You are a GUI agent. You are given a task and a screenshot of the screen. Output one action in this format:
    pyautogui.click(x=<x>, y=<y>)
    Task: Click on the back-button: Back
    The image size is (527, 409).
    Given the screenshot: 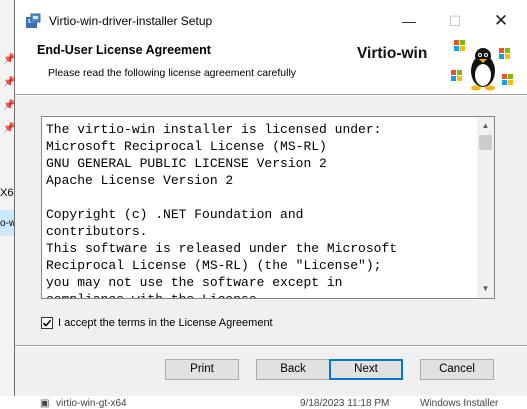 What is the action you would take?
    pyautogui.click(x=293, y=369)
    